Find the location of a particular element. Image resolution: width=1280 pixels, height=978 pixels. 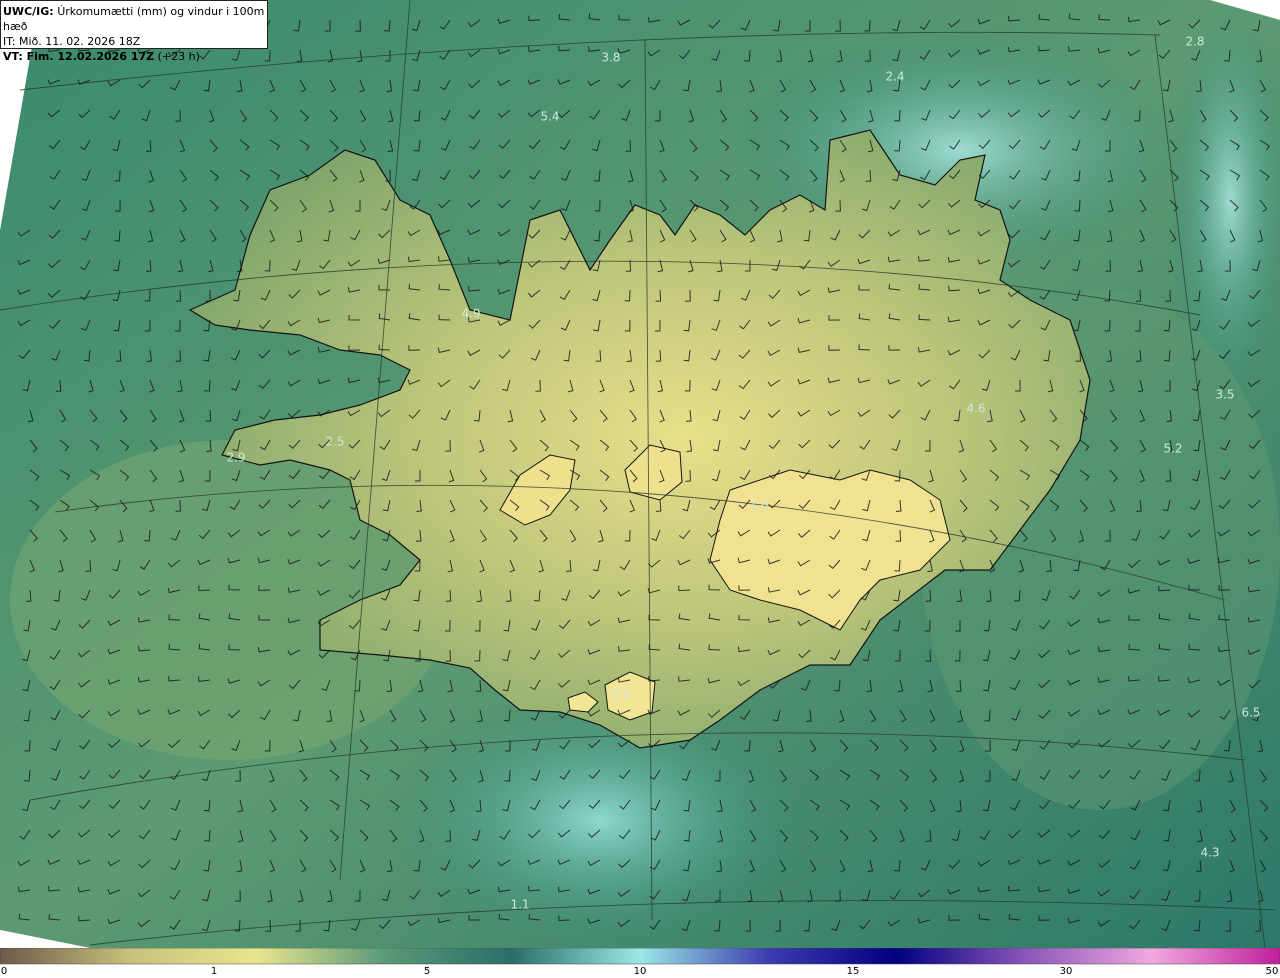

map-value-label: 4.9 is located at coordinates (470, 314).